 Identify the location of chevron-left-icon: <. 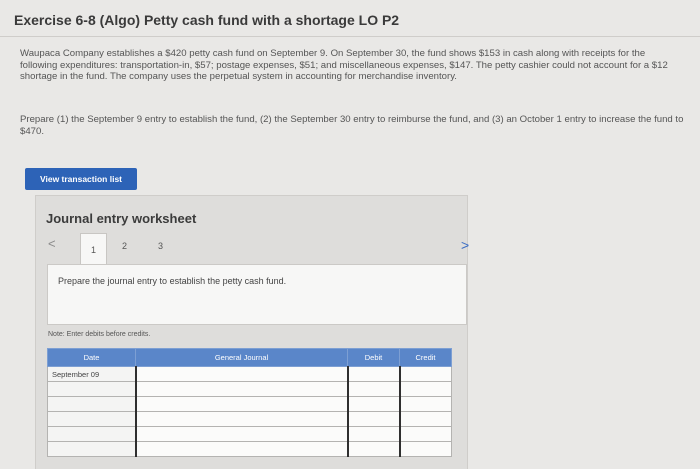
(52, 243).